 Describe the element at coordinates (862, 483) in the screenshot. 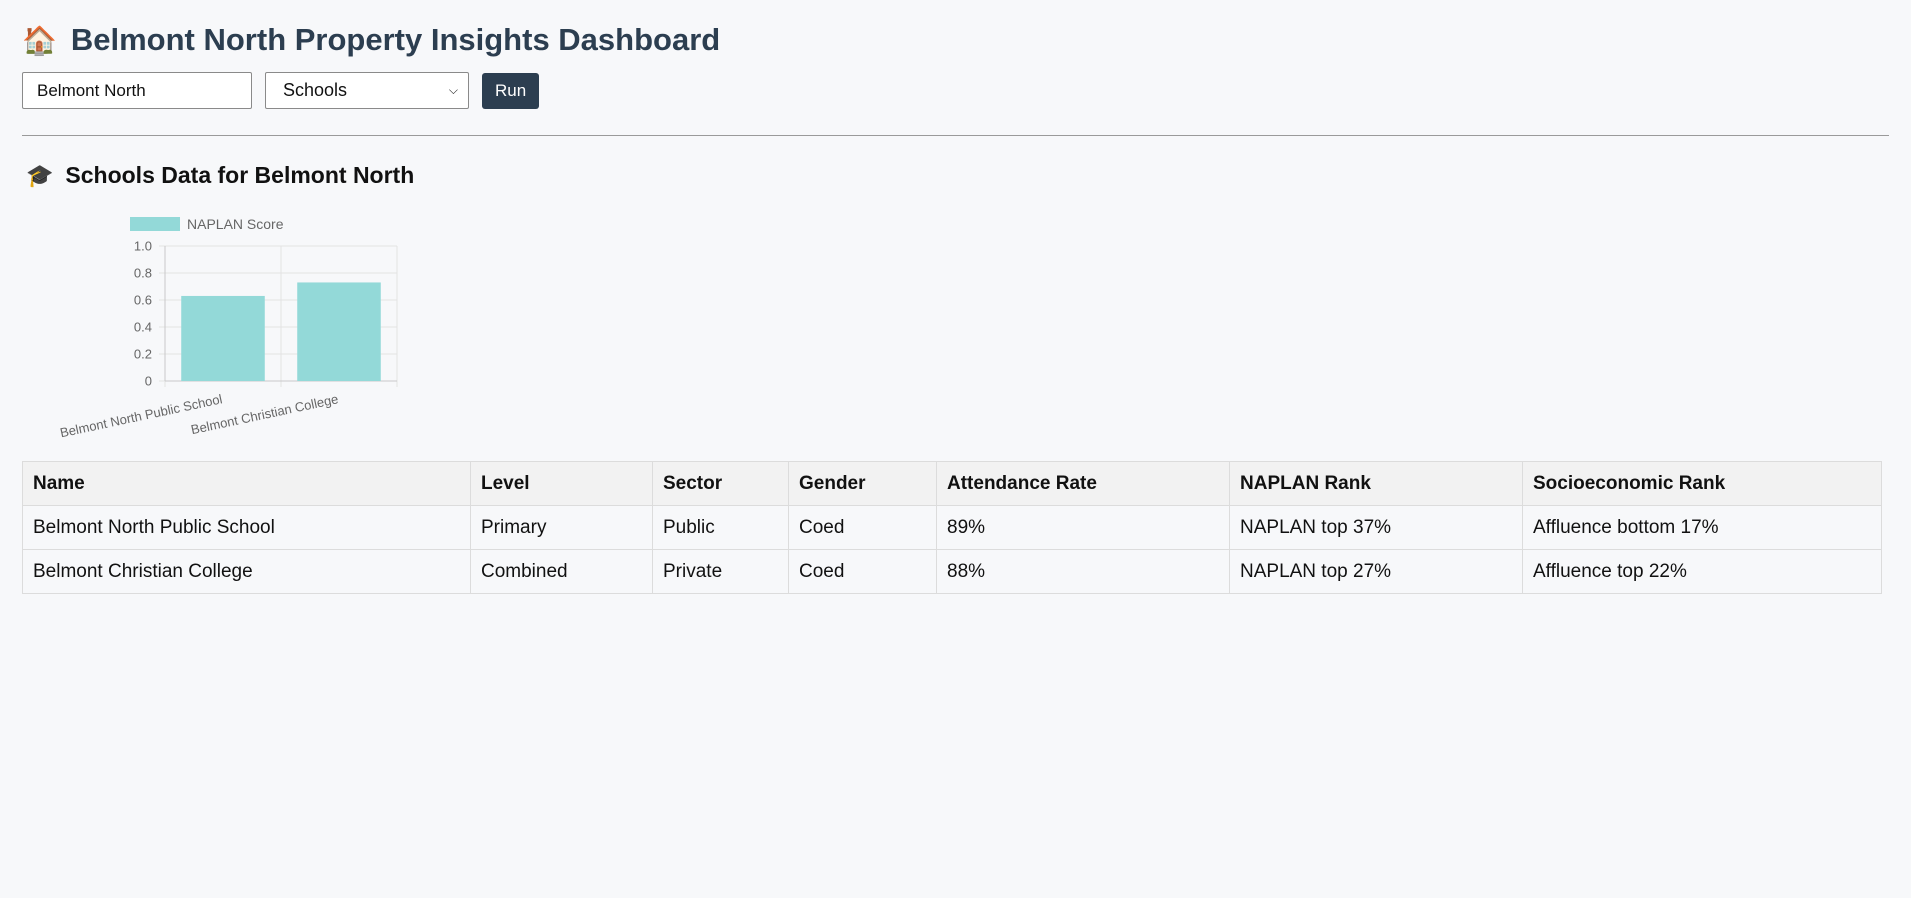

I see `column-header: Gender` at that location.